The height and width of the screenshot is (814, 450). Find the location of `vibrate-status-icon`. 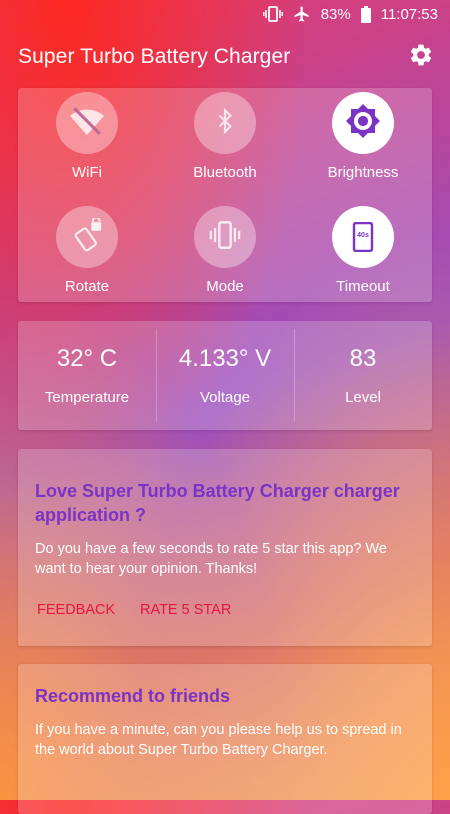

vibrate-status-icon is located at coordinates (272, 14).